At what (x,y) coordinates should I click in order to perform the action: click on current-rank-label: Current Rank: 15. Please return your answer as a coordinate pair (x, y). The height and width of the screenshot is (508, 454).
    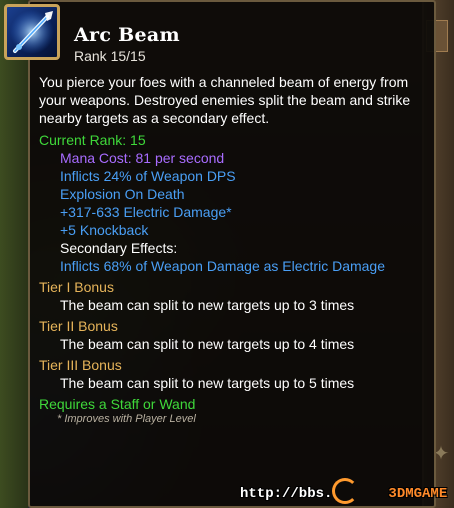
    Looking at the image, I should click on (92, 140).